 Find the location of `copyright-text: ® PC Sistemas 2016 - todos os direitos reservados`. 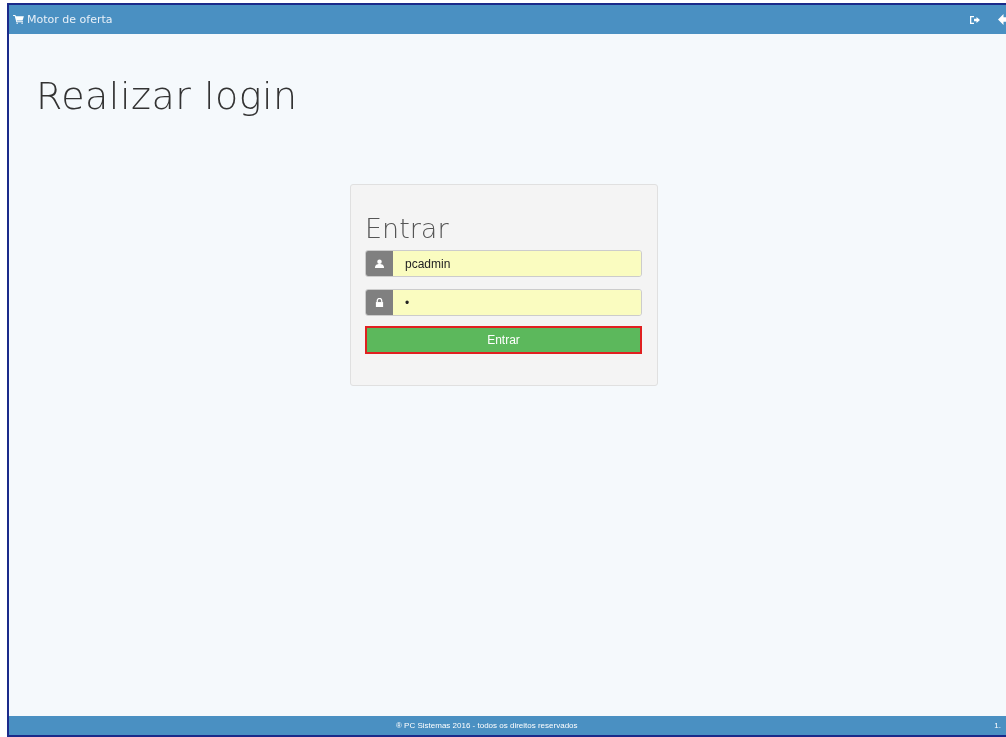

copyright-text: ® PC Sistemas 2016 - todos os direitos reservados is located at coordinates (487, 725).